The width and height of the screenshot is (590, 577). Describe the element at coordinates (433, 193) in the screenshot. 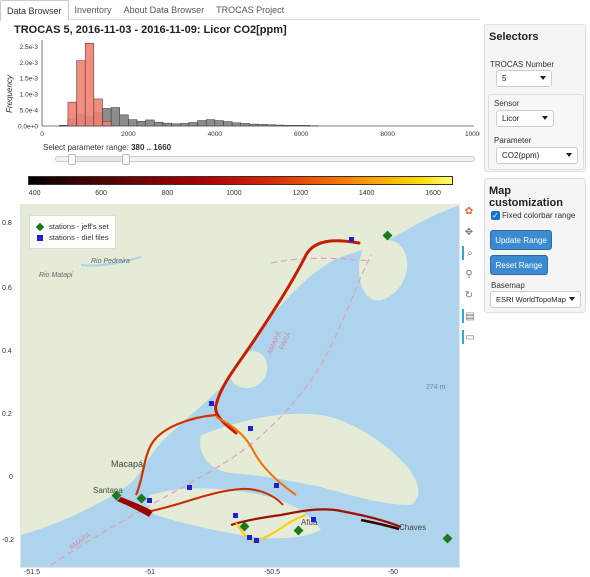

I see `colorbar-tick: 1600` at that location.